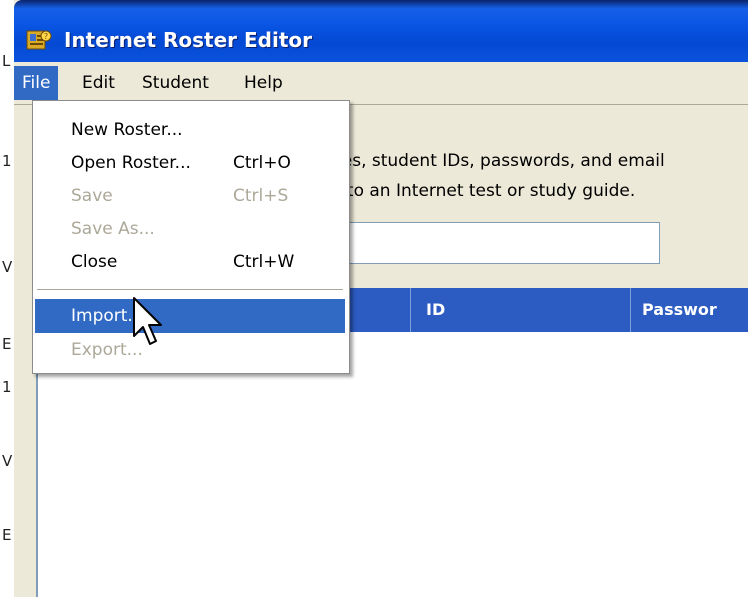  What do you see at coordinates (92, 196) in the screenshot?
I see `menu-item-label: Save` at bounding box center [92, 196].